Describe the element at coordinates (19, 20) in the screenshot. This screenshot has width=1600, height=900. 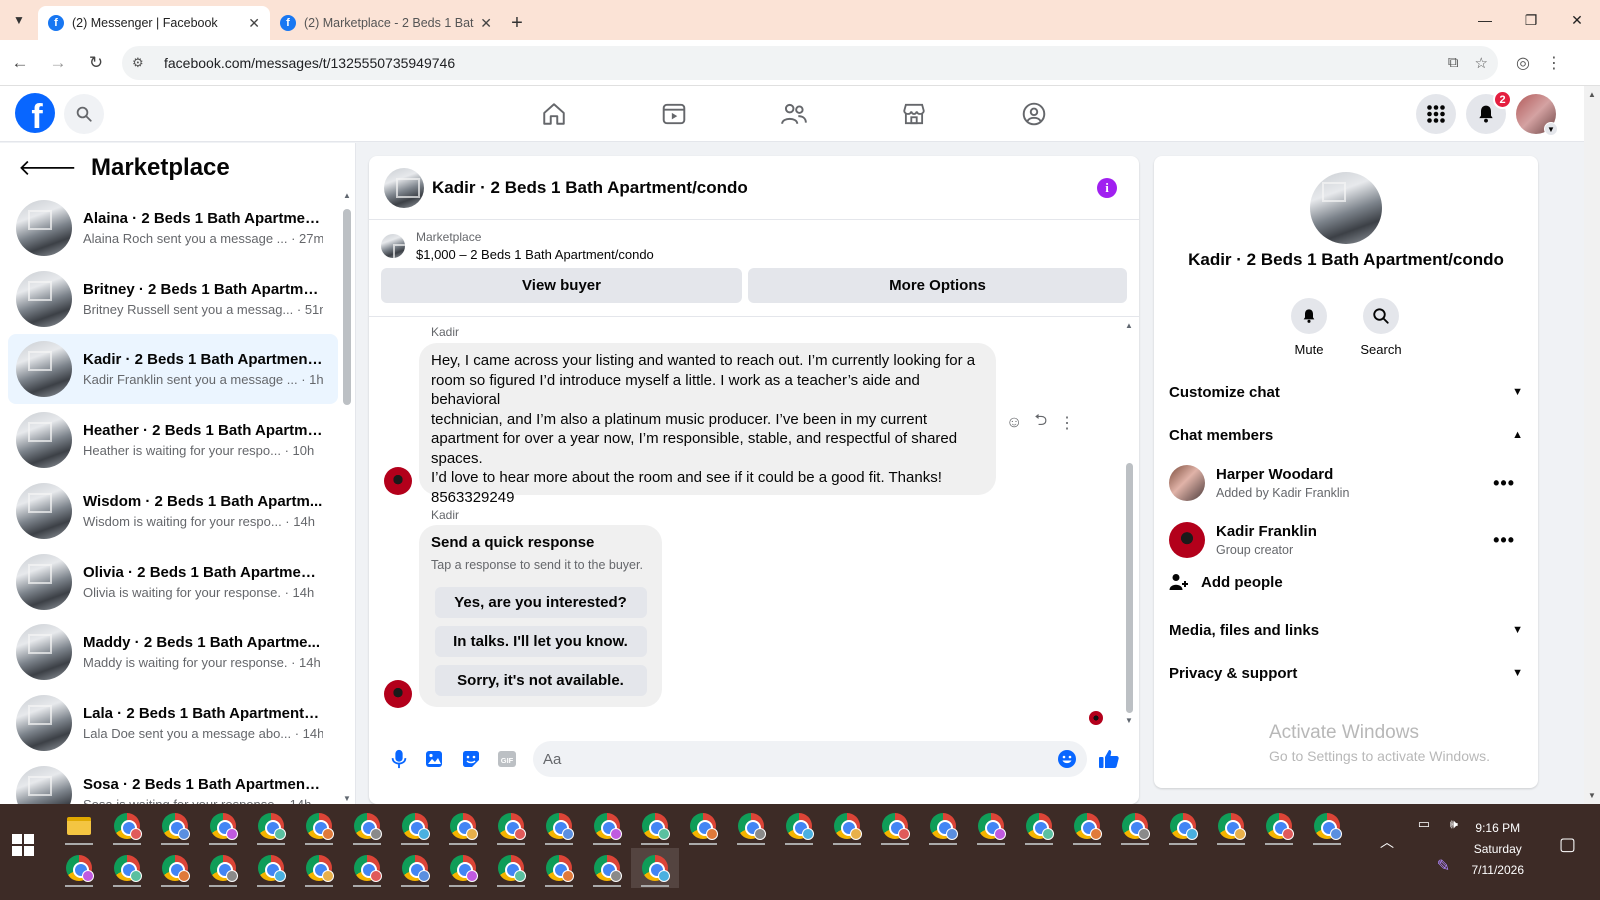
I see `tab-search-chevron-icon: ▼` at that location.